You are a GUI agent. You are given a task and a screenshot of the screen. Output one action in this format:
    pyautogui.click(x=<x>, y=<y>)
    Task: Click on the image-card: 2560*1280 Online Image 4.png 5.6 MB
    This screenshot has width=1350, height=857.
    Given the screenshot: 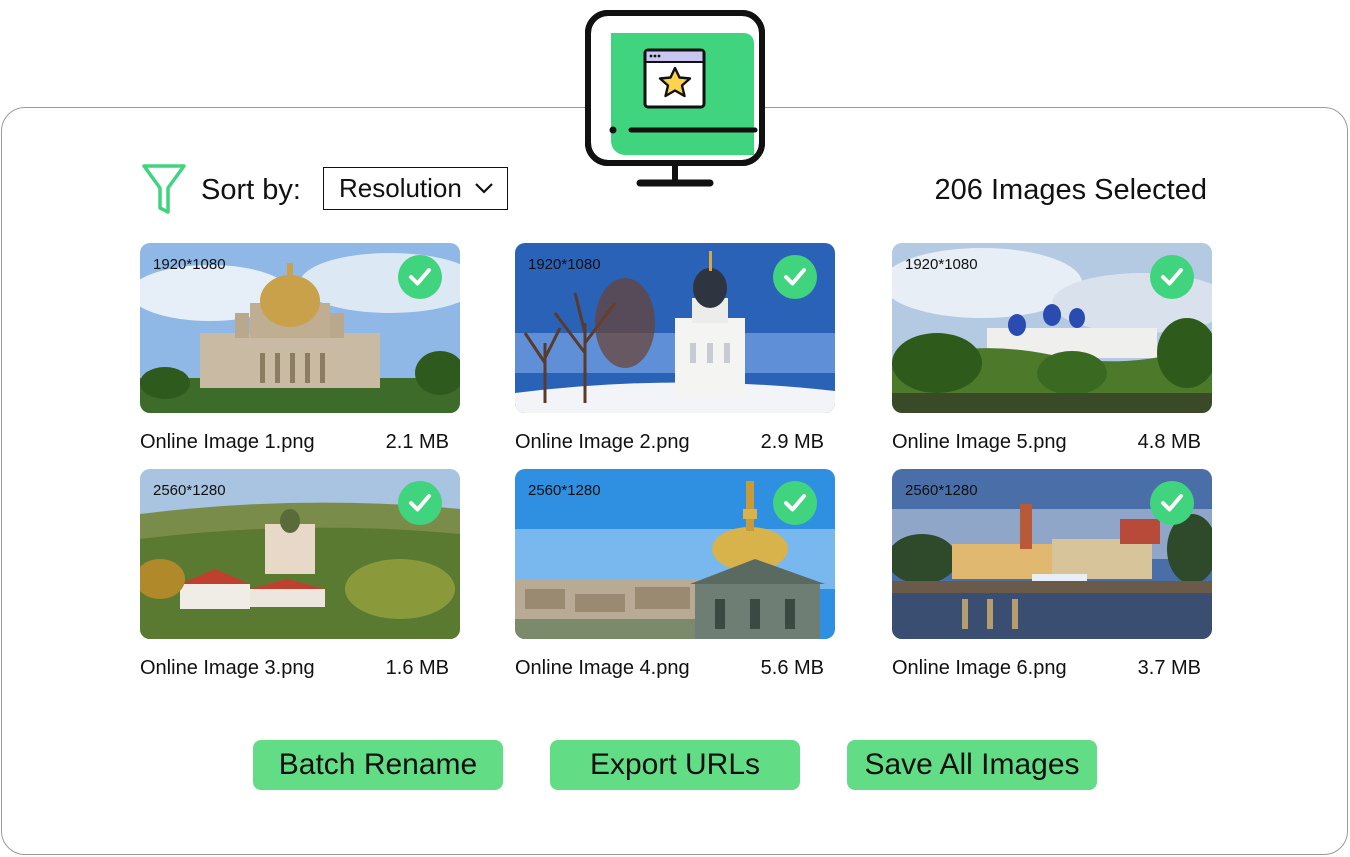 What is the action you would take?
    pyautogui.click(x=675, y=576)
    